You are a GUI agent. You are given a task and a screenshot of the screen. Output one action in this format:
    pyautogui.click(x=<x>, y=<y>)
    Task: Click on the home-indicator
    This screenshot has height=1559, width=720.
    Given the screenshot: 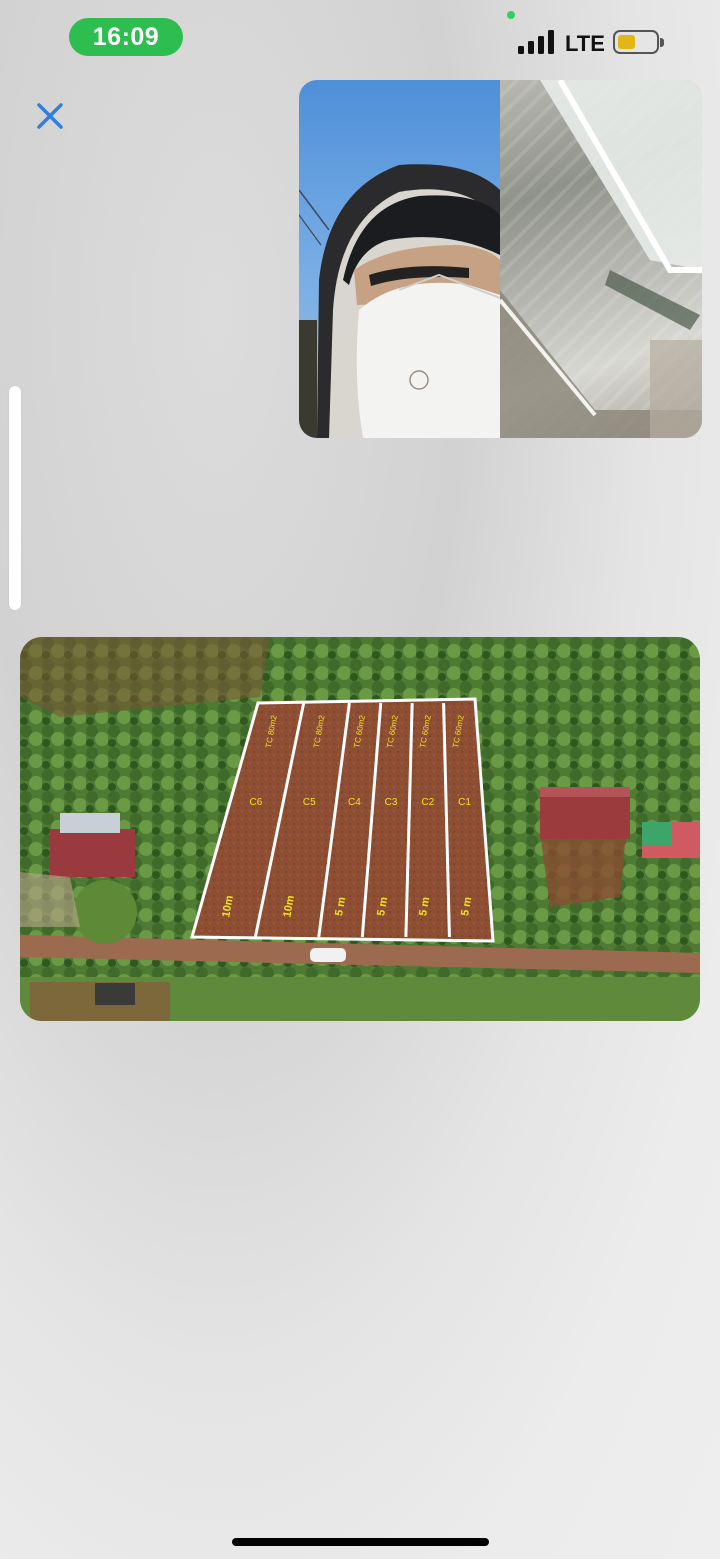 What is the action you would take?
    pyautogui.click(x=360, y=1542)
    